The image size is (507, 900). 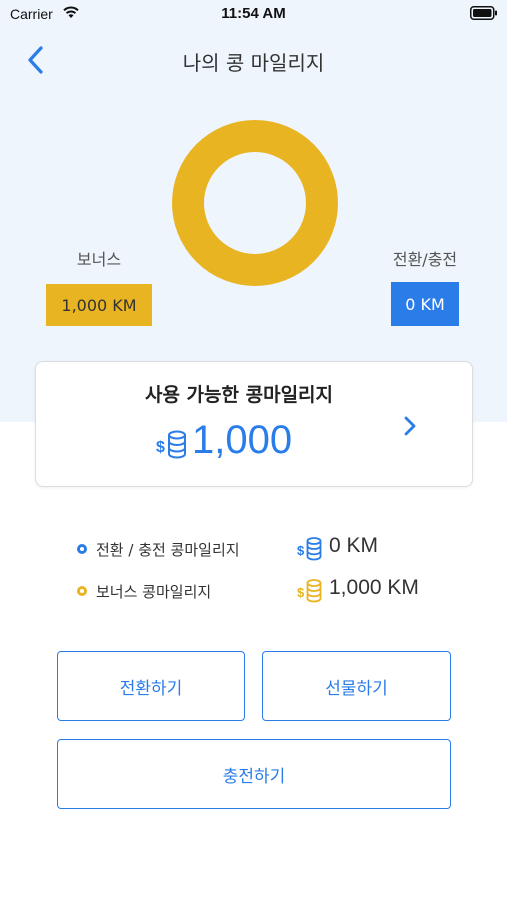 What do you see at coordinates (254, 774) in the screenshot?
I see `charge-button: 충전하기` at bounding box center [254, 774].